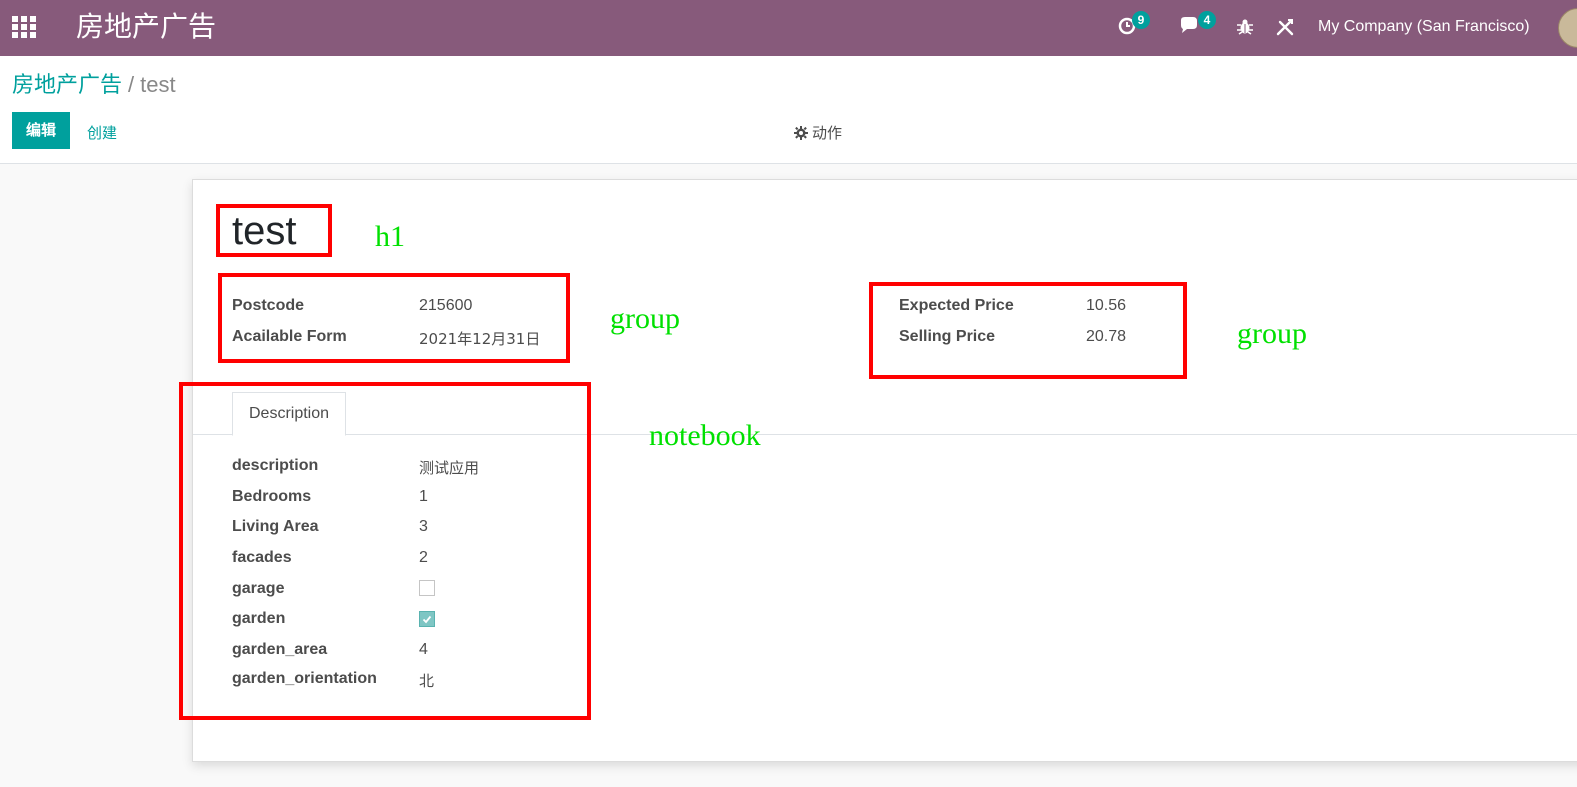  Describe the element at coordinates (480, 339) in the screenshot. I see `available-form-value: 2021年12月31日` at that location.